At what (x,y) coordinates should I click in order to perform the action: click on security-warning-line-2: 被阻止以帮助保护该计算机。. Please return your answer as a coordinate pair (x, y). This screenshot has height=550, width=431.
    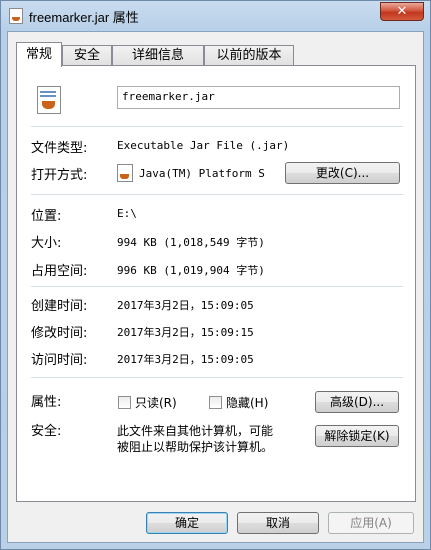
    Looking at the image, I should click on (195, 447).